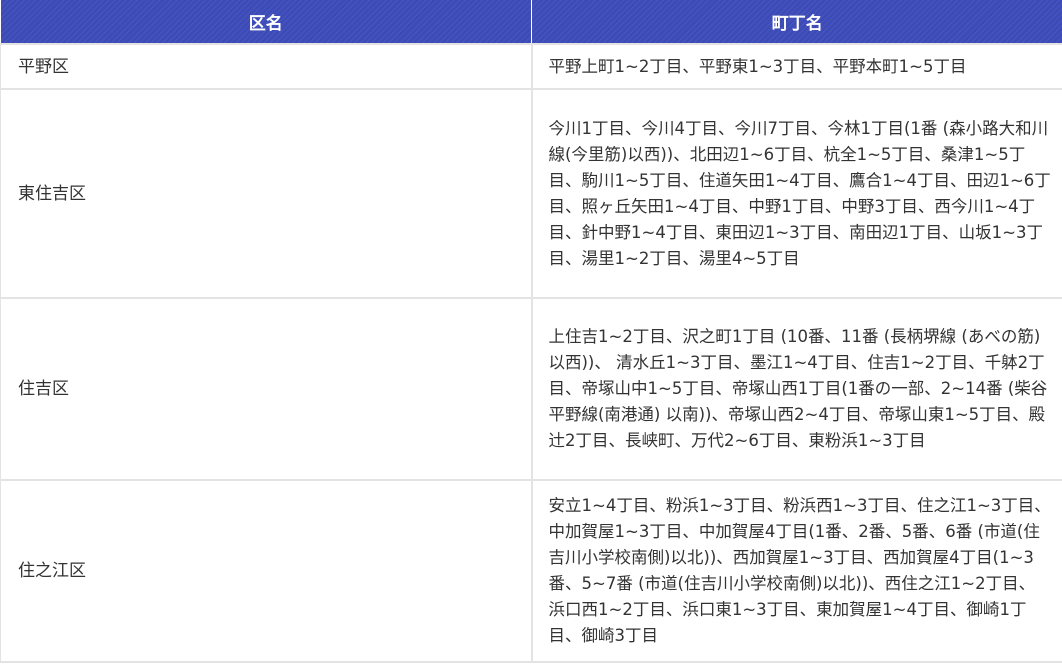 Image resolution: width=1062 pixels, height=672 pixels. Describe the element at coordinates (266, 22) in the screenshot. I see `header-ward: 区名` at that location.